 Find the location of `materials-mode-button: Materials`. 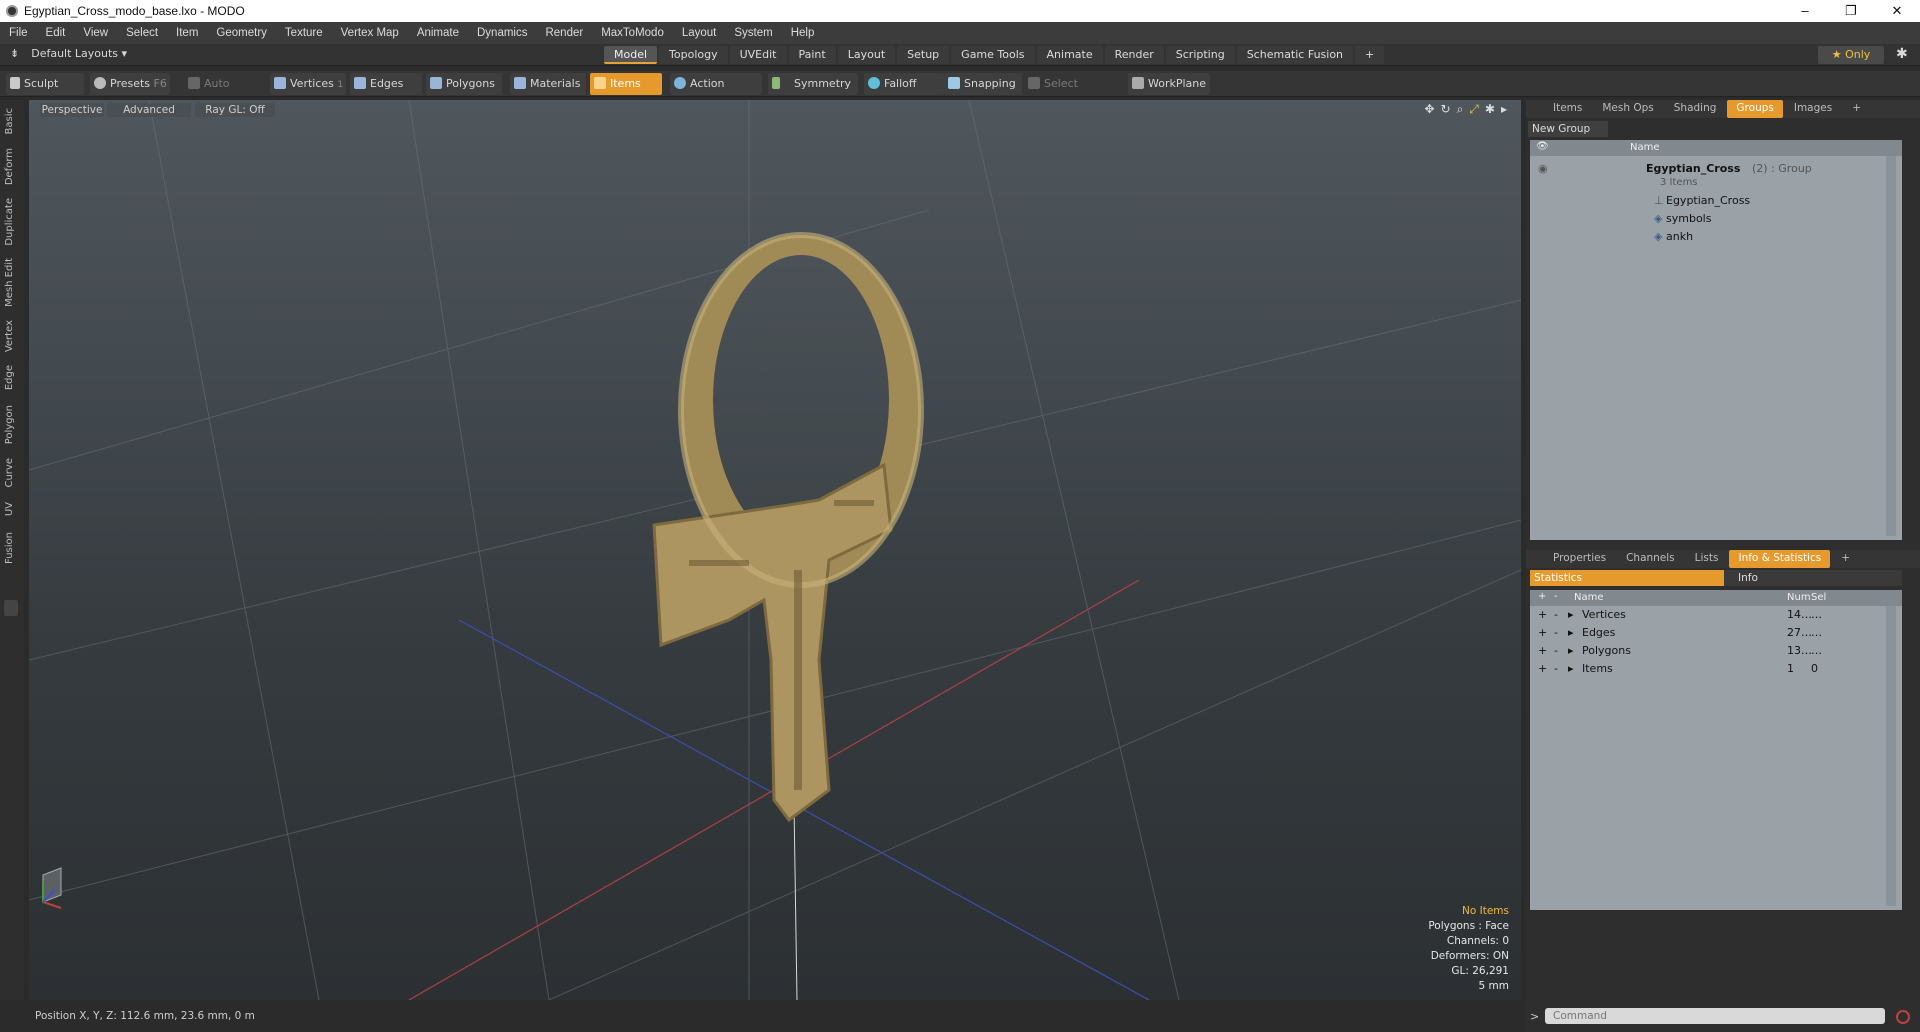

materials-mode-button: Materials is located at coordinates (548, 84).